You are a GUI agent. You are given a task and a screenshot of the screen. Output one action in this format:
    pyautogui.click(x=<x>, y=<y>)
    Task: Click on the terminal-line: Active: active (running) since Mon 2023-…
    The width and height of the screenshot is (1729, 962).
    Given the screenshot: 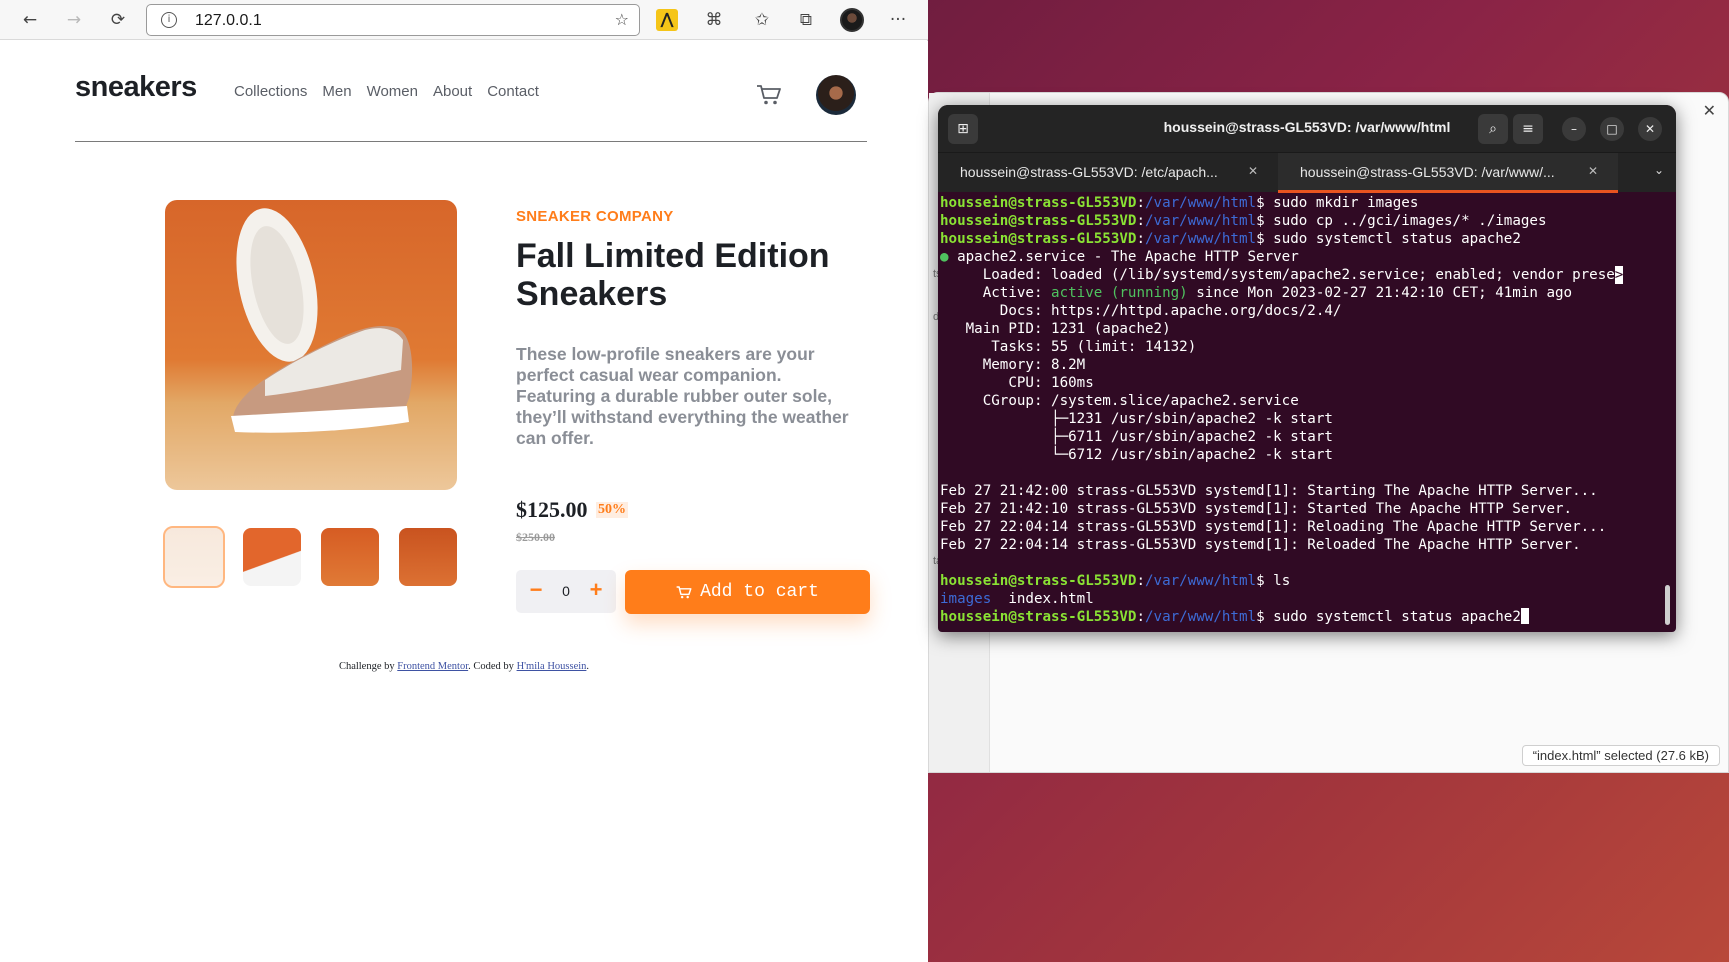 What is the action you would take?
    pyautogui.click(x=1308, y=293)
    